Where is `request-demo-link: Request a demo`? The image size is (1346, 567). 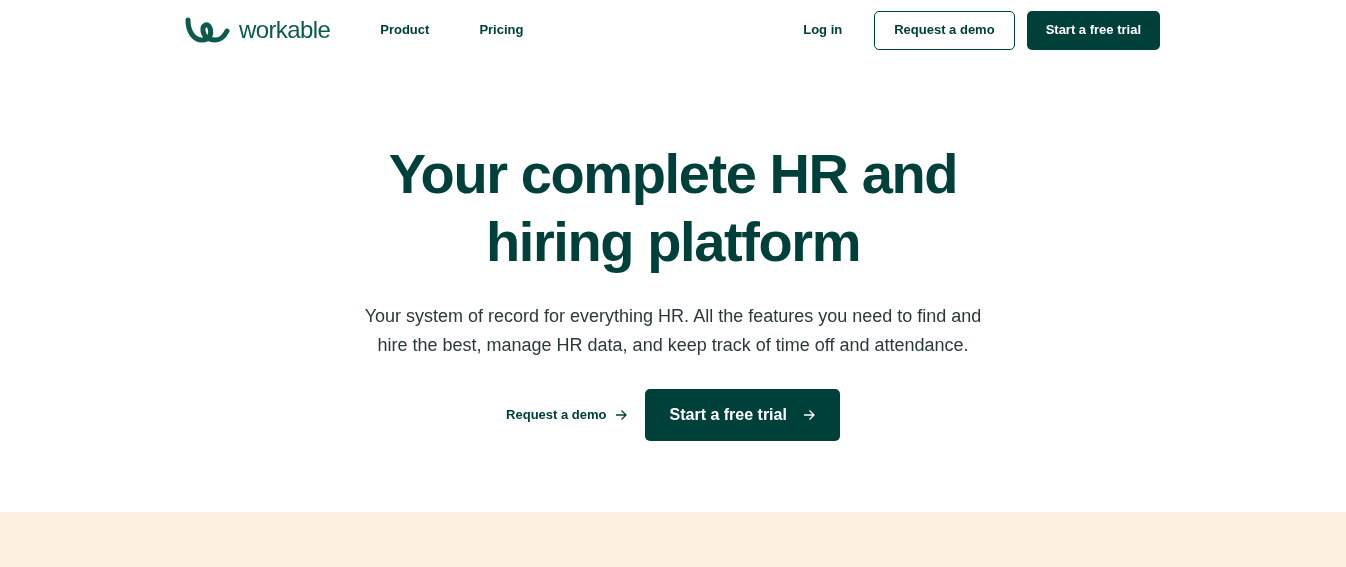 request-demo-link: Request a demo is located at coordinates (566, 415).